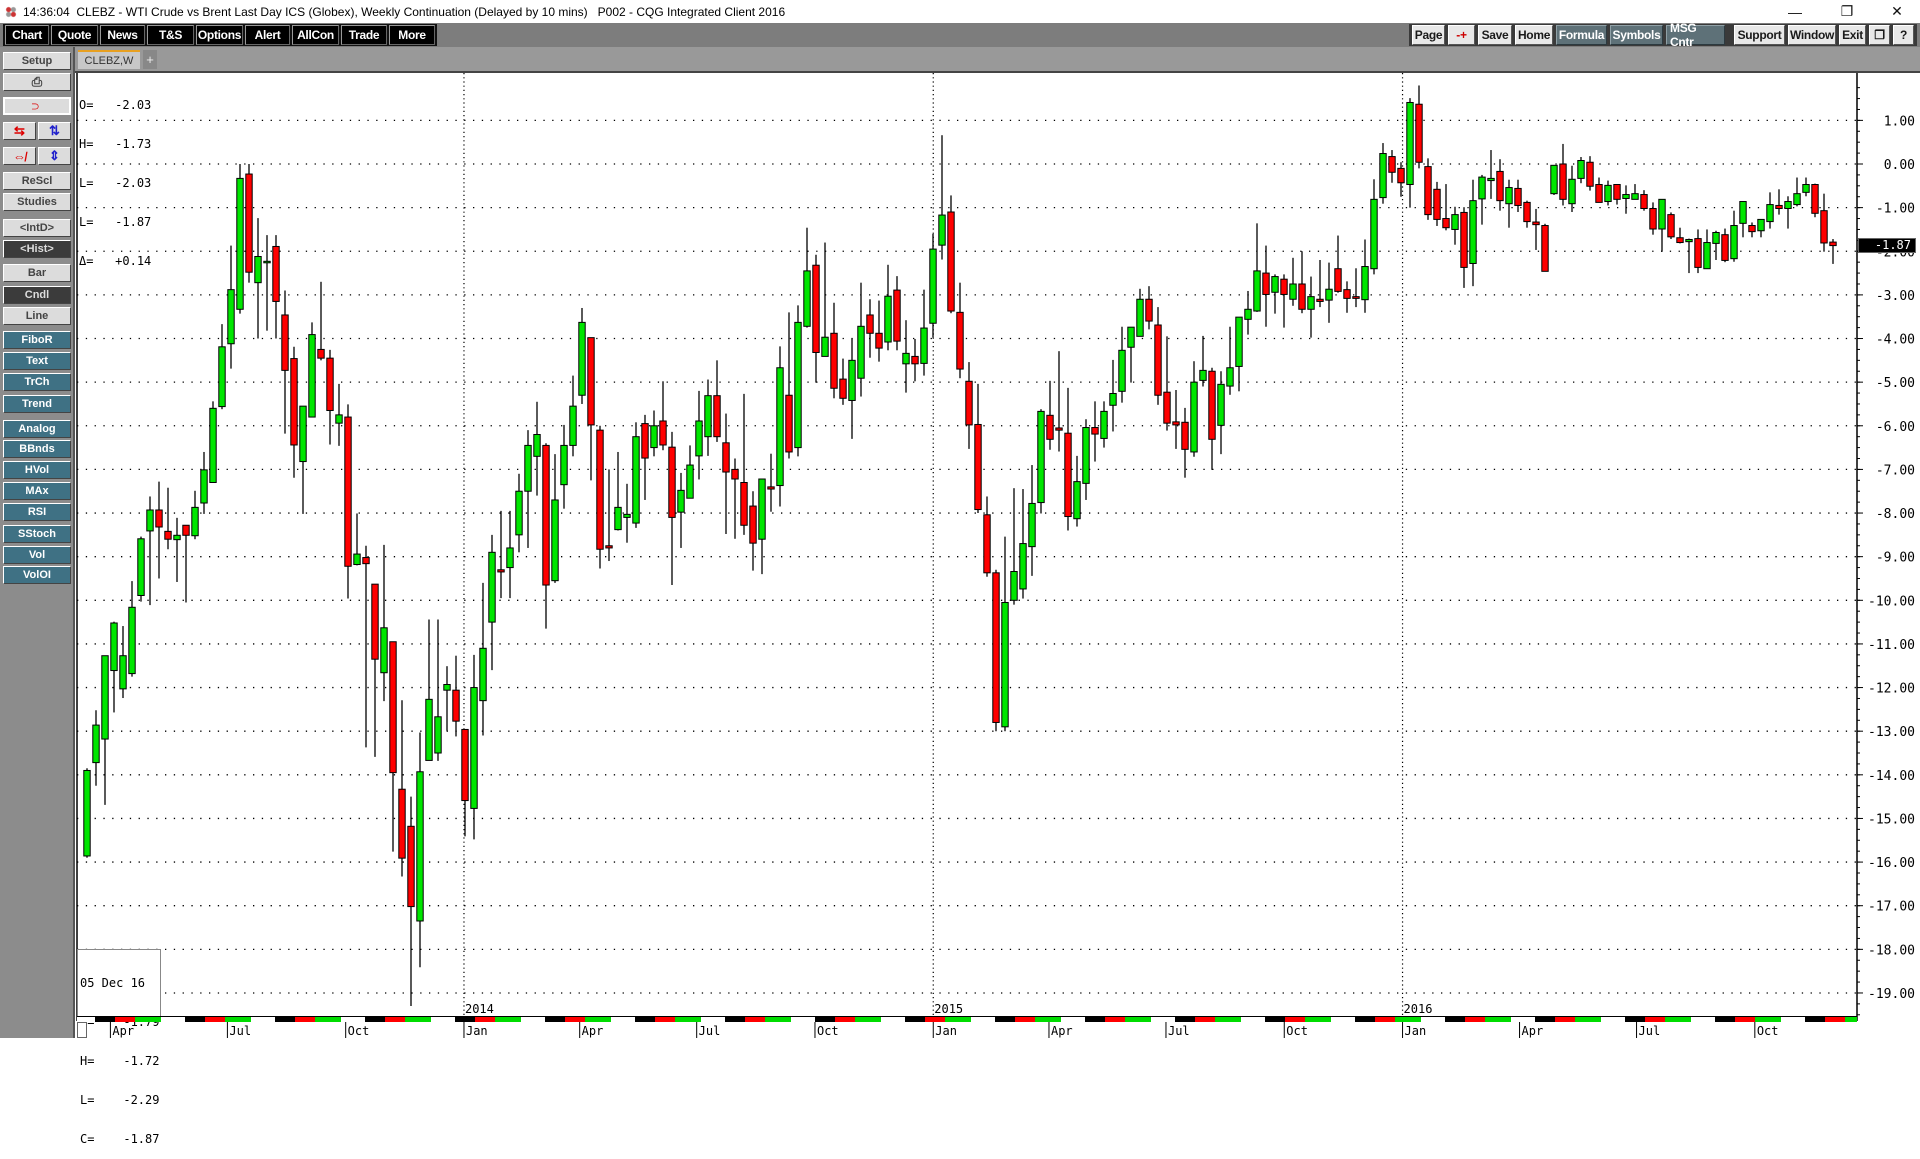 The width and height of the screenshot is (1920, 1159). Describe the element at coordinates (1879, 35) in the screenshot. I see `restore-layout-icon: ❐` at that location.